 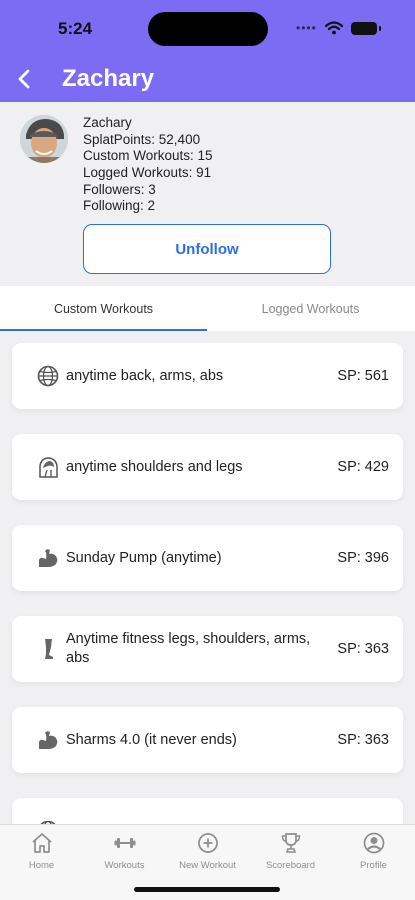 I want to click on tab-logged-workouts-label: Logged Workouts, so click(x=310, y=308).